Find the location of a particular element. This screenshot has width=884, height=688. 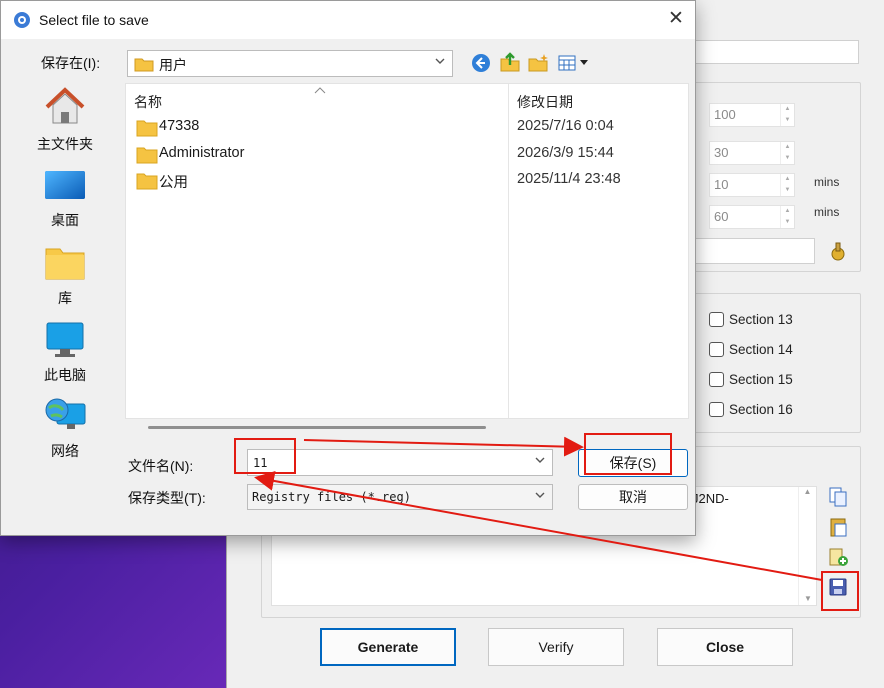

section-14-checkbox: Section 14 is located at coordinates (751, 349).